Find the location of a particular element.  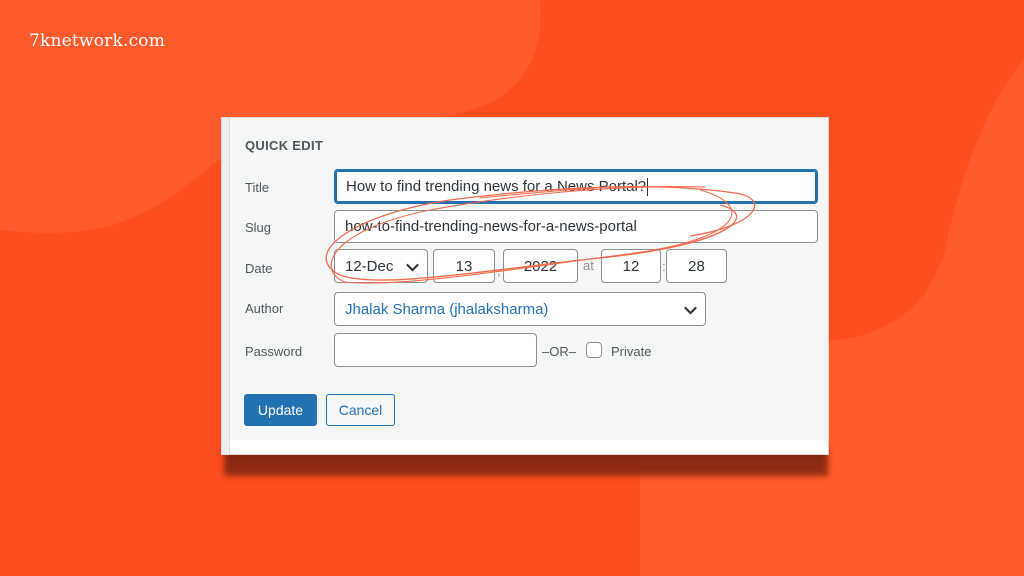

minute-value: 28 is located at coordinates (696, 266).